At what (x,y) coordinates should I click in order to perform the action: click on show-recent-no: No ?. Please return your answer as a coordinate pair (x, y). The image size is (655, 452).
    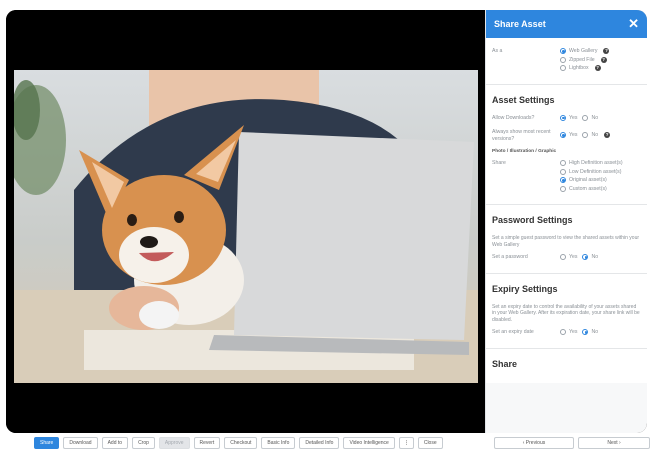
    Looking at the image, I should click on (596, 135).